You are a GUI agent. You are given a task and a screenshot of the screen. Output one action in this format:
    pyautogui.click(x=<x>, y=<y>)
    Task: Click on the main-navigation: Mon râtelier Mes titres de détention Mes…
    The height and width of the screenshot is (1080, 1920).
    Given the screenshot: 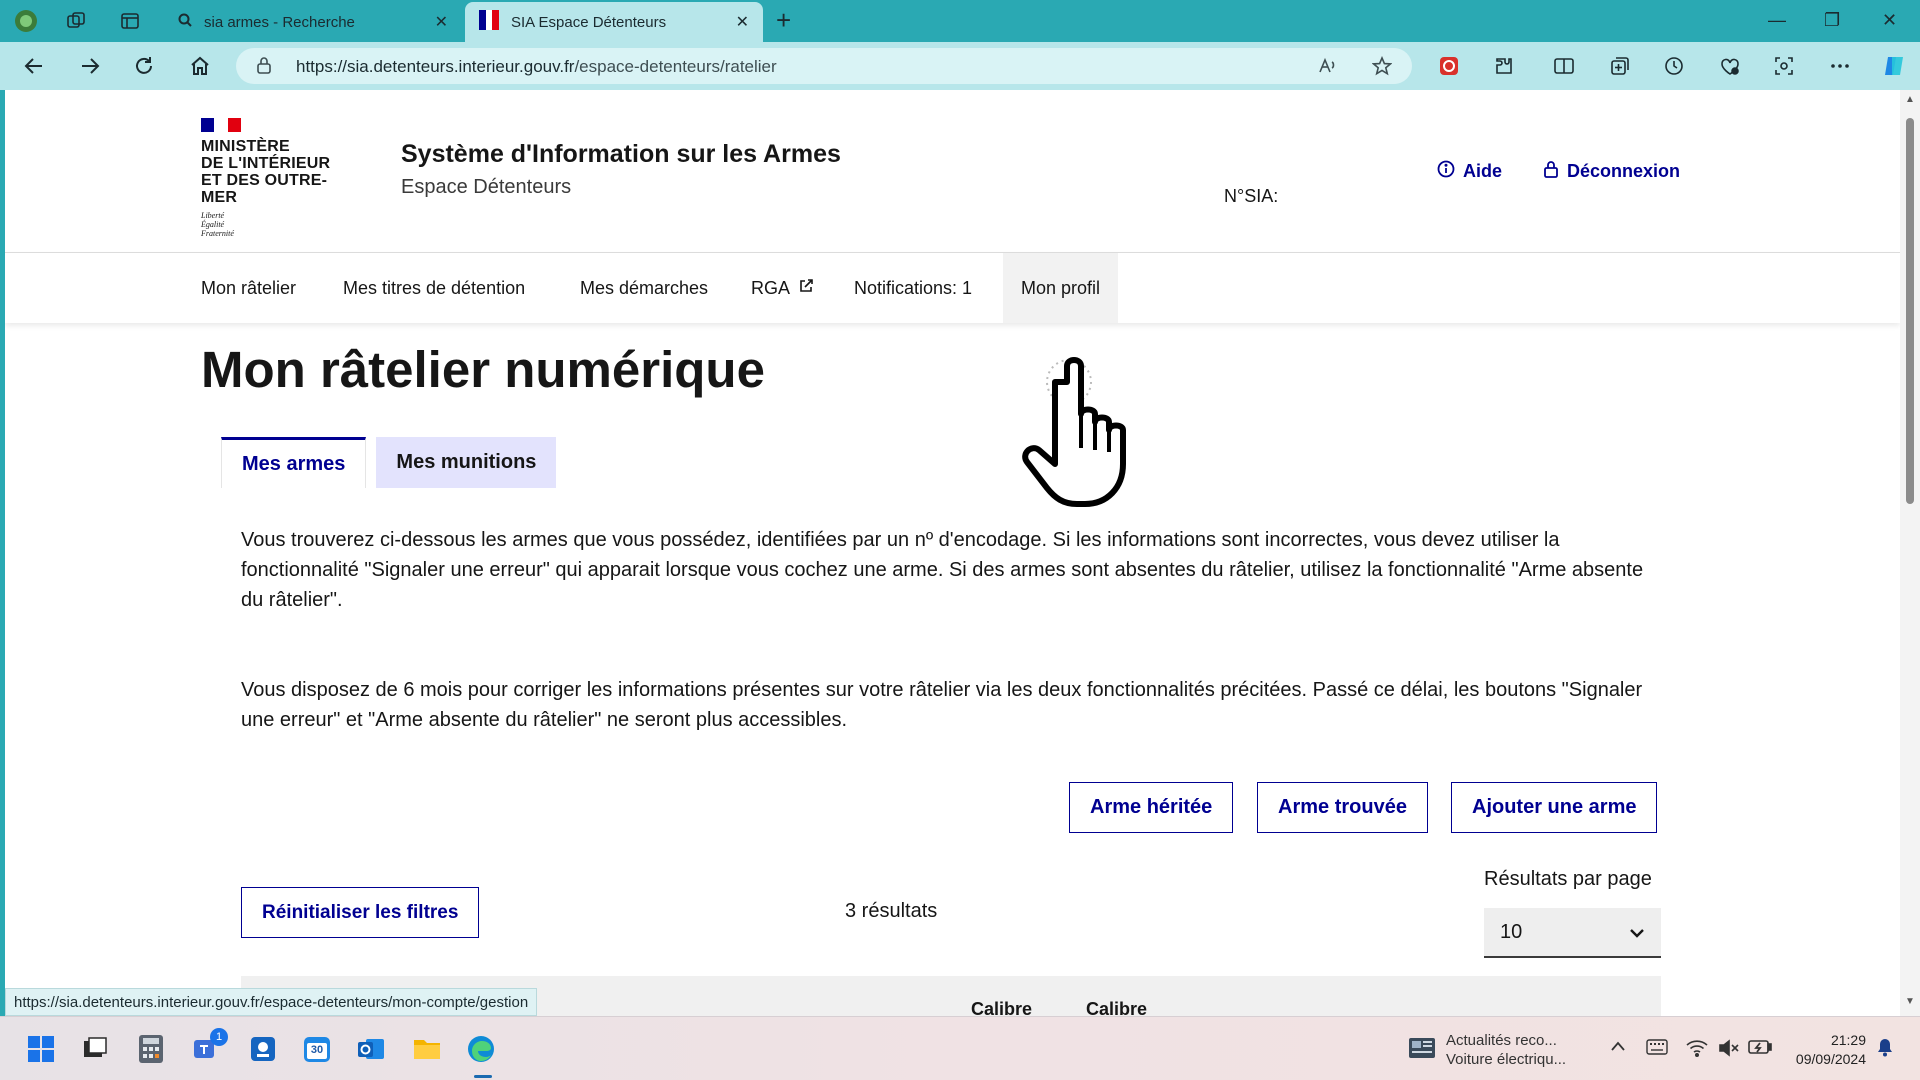 What is the action you would take?
    pyautogui.click(x=952, y=288)
    